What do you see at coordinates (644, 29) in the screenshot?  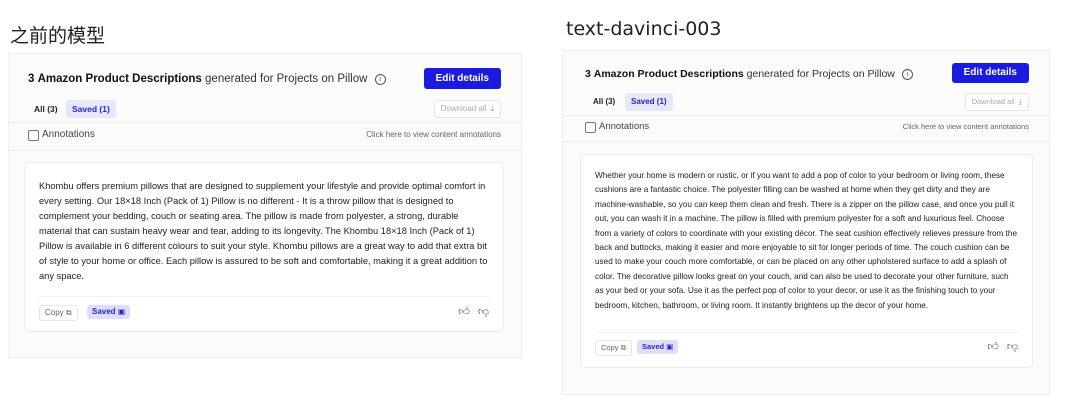 I see `right-column-label: text-davinci-003` at bounding box center [644, 29].